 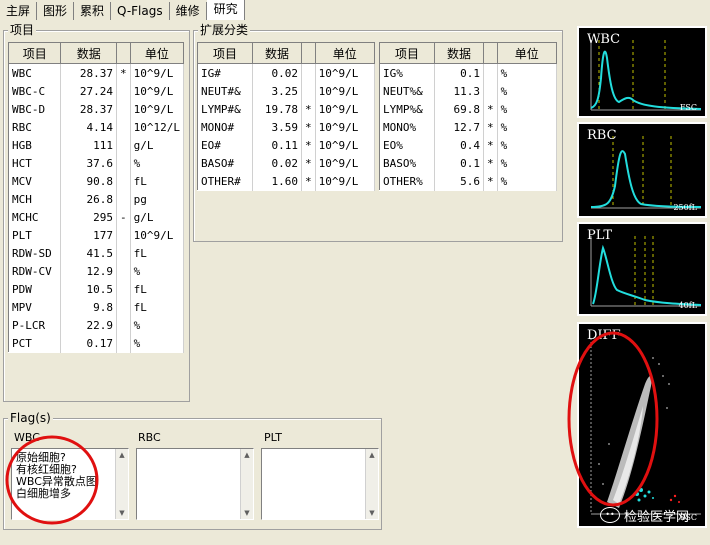 I want to click on table-row: RDW-CV 12.9%, so click(x=96, y=271).